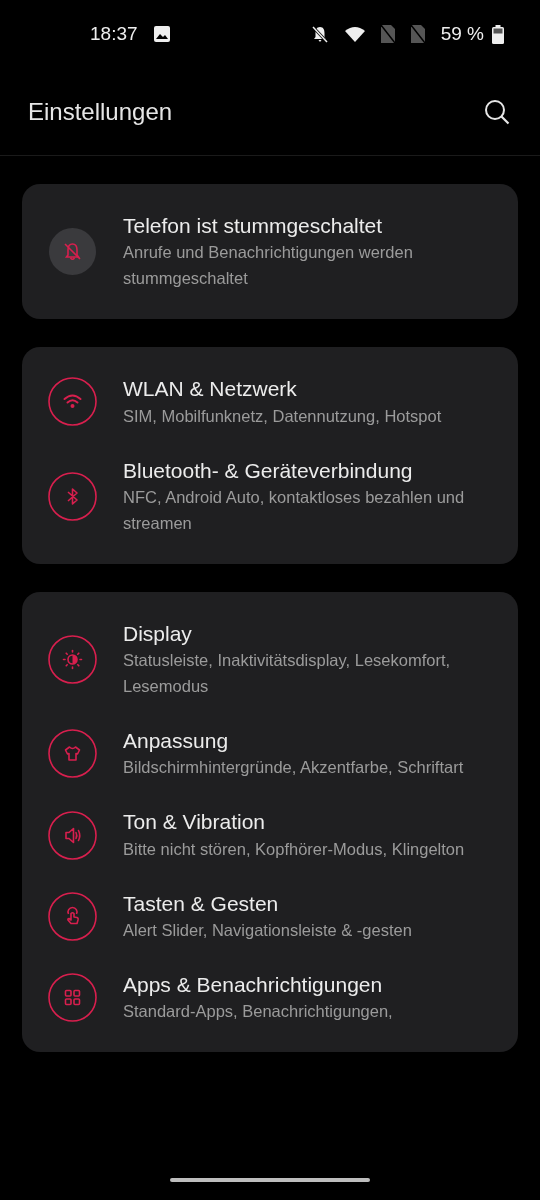  I want to click on setting-title: Anpassung, so click(293, 741).